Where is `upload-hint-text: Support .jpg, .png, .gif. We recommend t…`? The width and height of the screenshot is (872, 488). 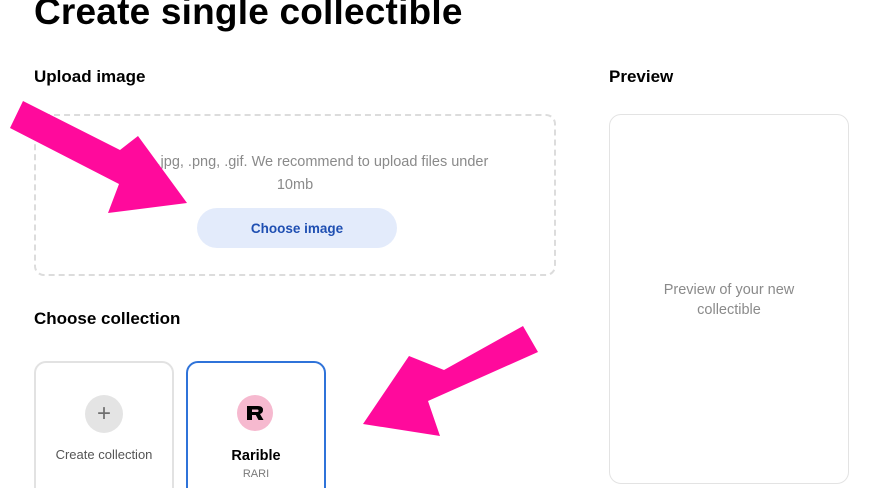 upload-hint-text: Support .jpg, .png, .gif. We recommend t… is located at coordinates (295, 173).